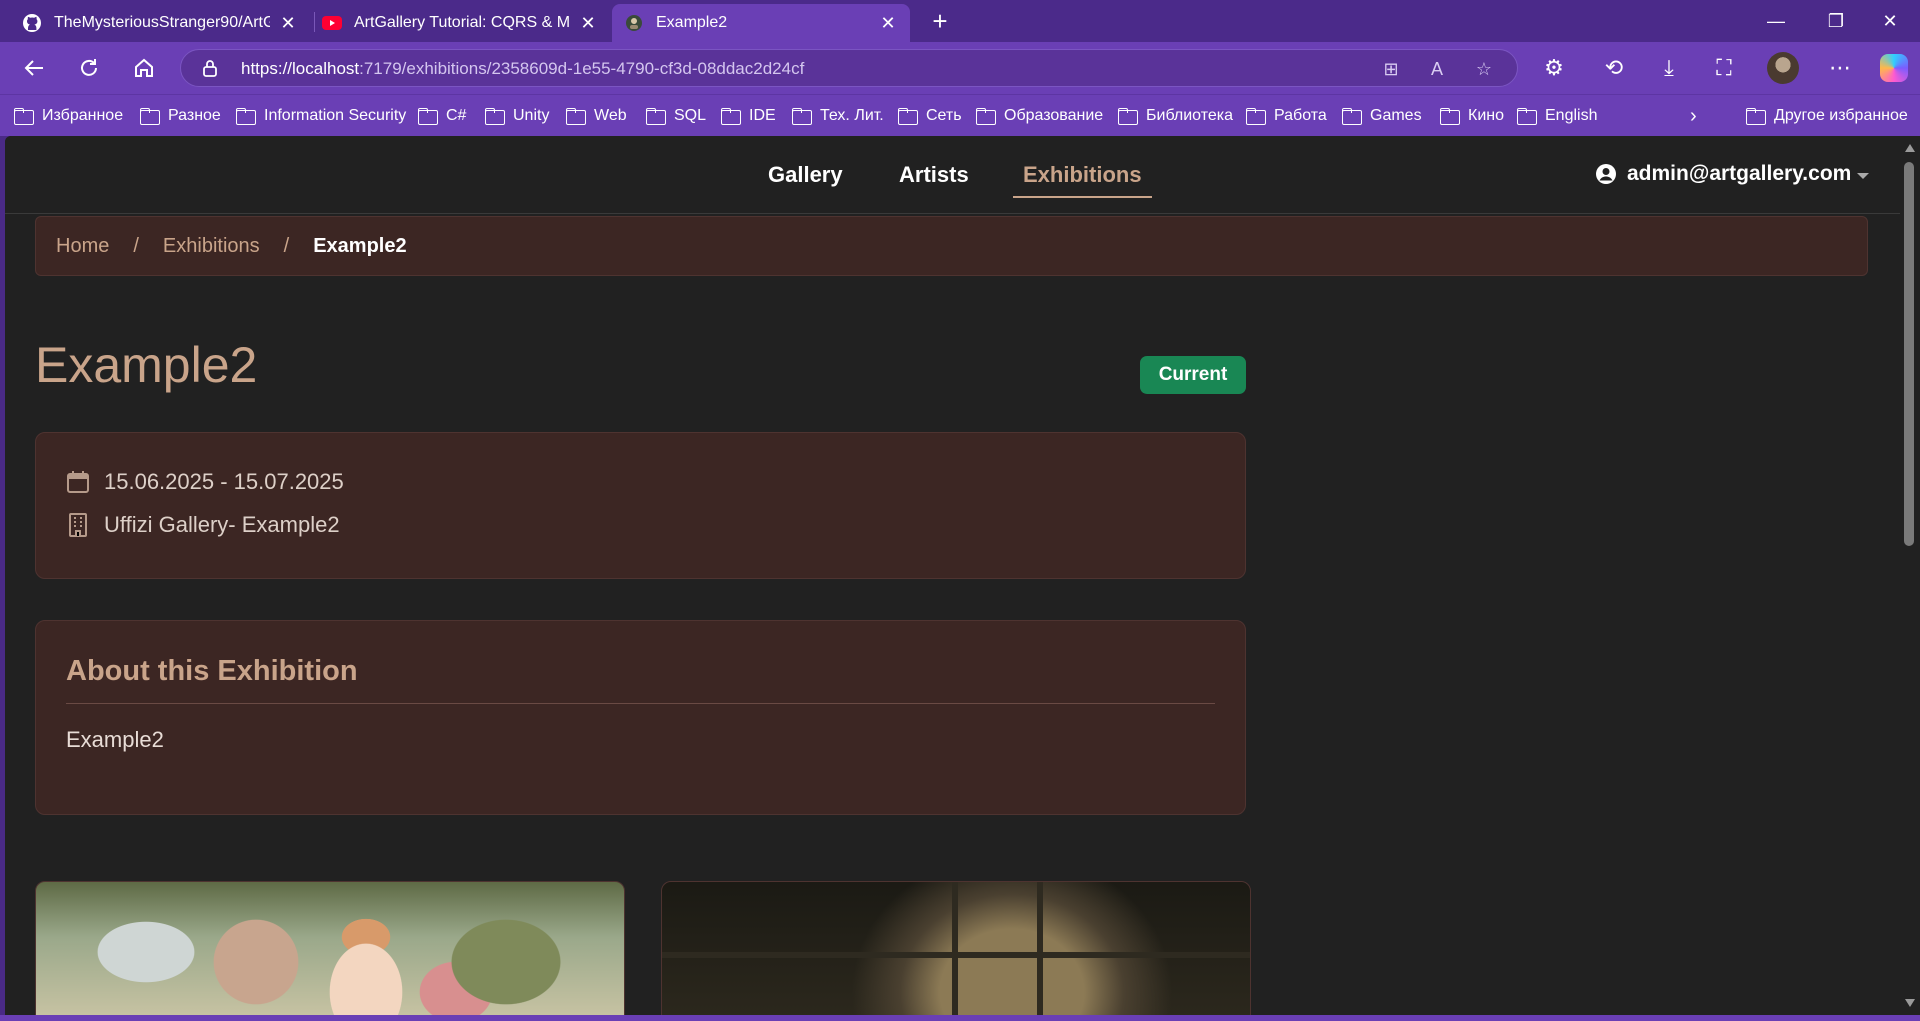 This screenshot has height=1021, width=1920. What do you see at coordinates (1910, 575) in the screenshot?
I see `page-scrollbar` at bounding box center [1910, 575].